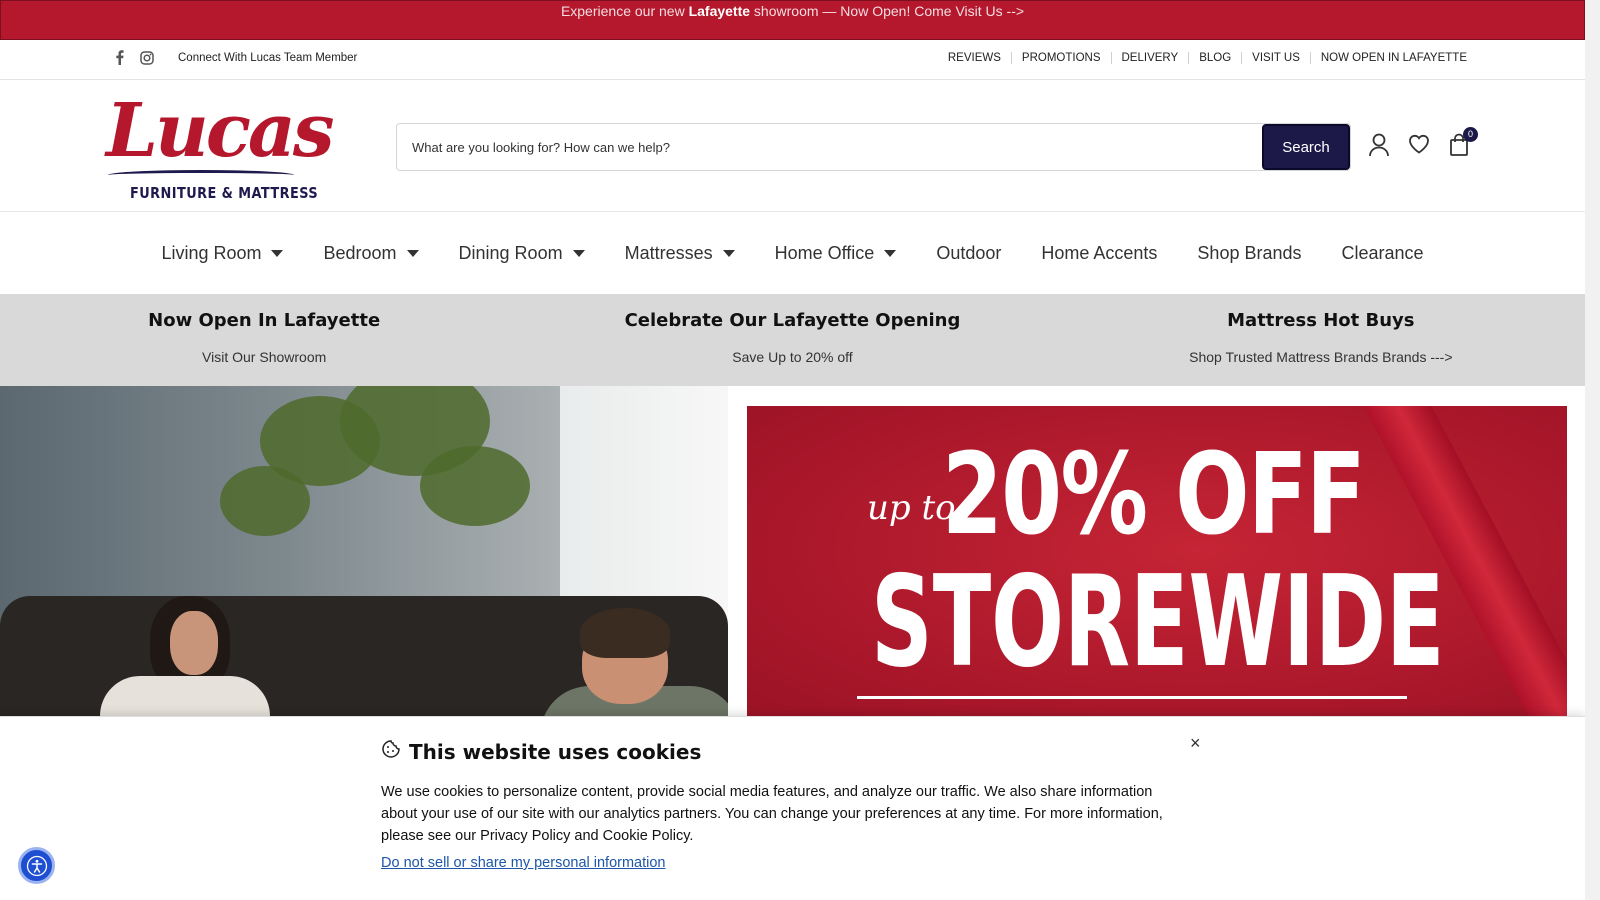  Describe the element at coordinates (1275, 58) in the screenshot. I see `util-link-visit-us: VISIT US` at that location.